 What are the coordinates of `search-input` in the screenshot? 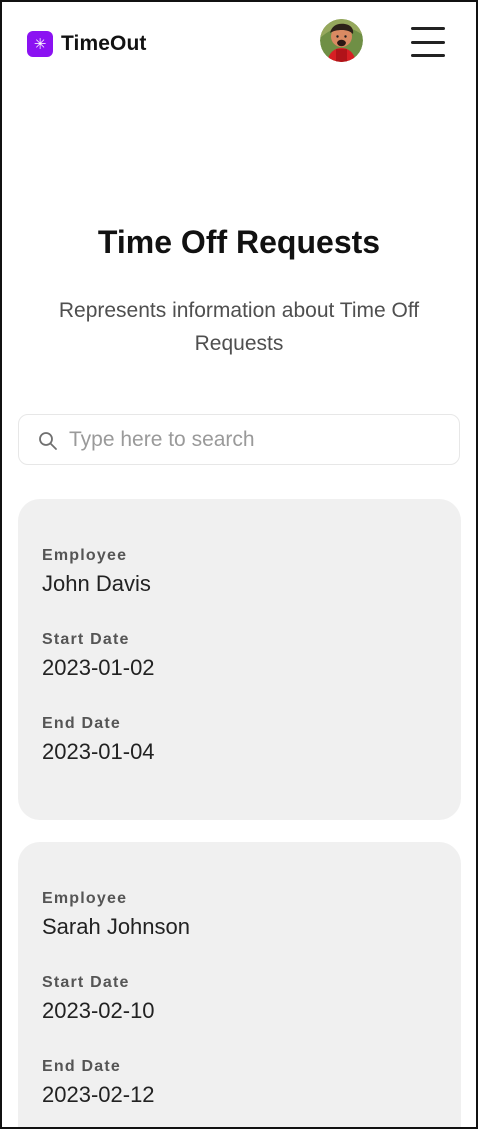 It's located at (259, 440).